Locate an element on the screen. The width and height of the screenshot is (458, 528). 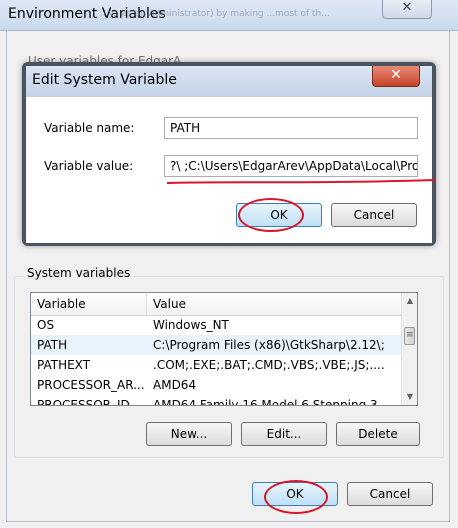
list-header: Variable Value is located at coordinates (216, 304).